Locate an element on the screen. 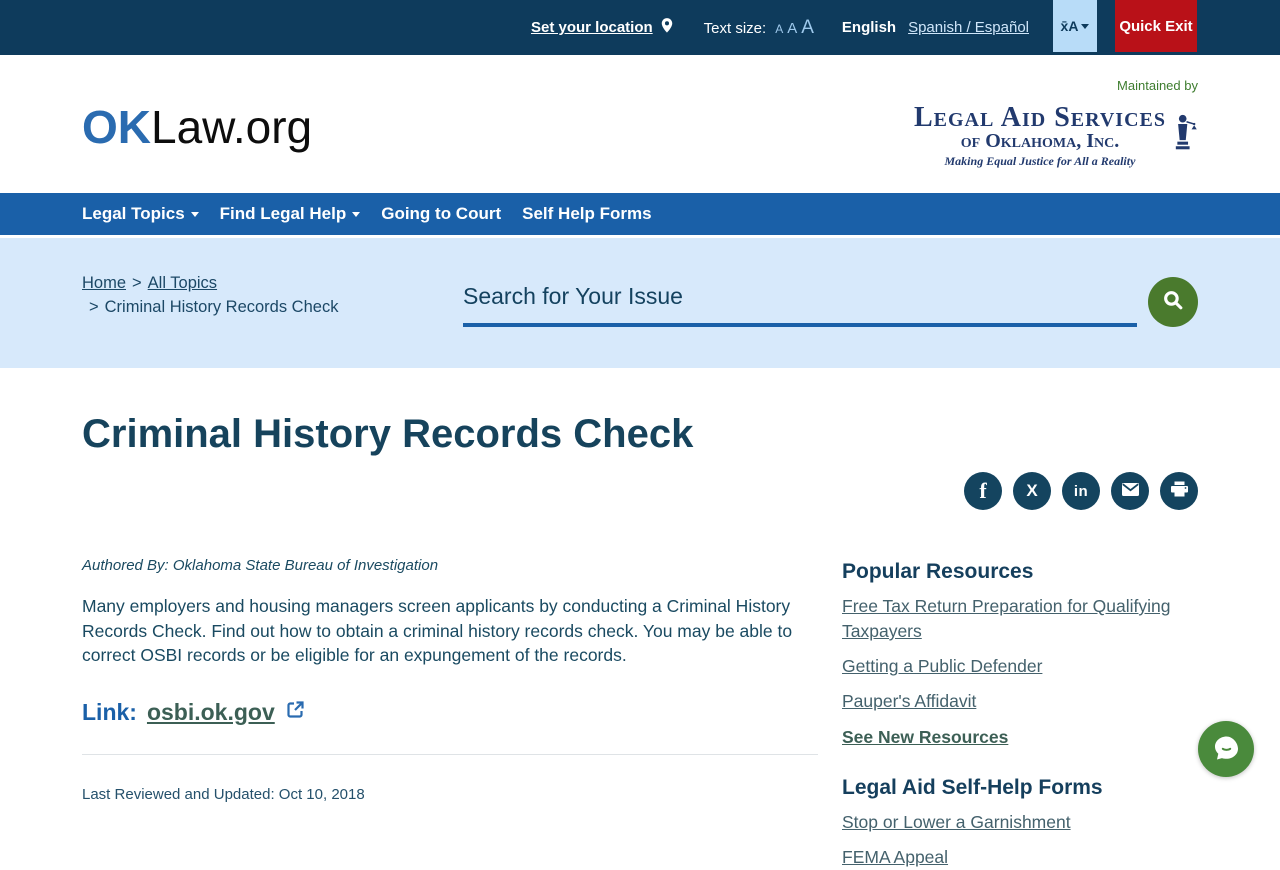  share-email-button is located at coordinates (1130, 491).